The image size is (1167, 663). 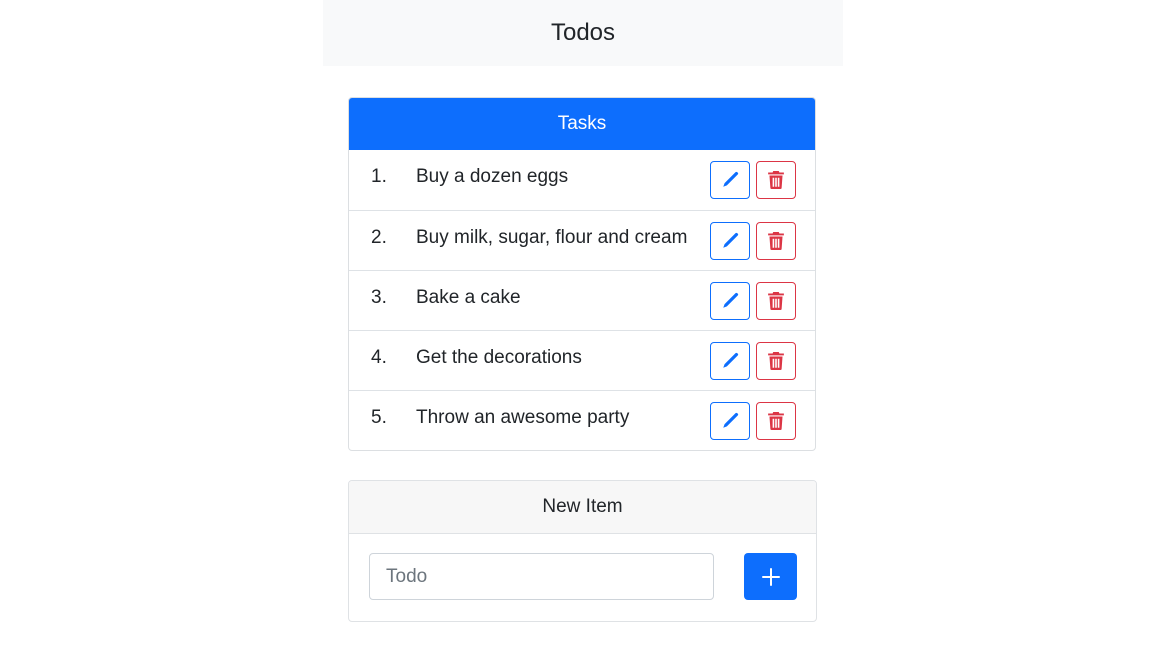 I want to click on task-text: Buy milk, sugar, flour and cream, so click(x=552, y=237).